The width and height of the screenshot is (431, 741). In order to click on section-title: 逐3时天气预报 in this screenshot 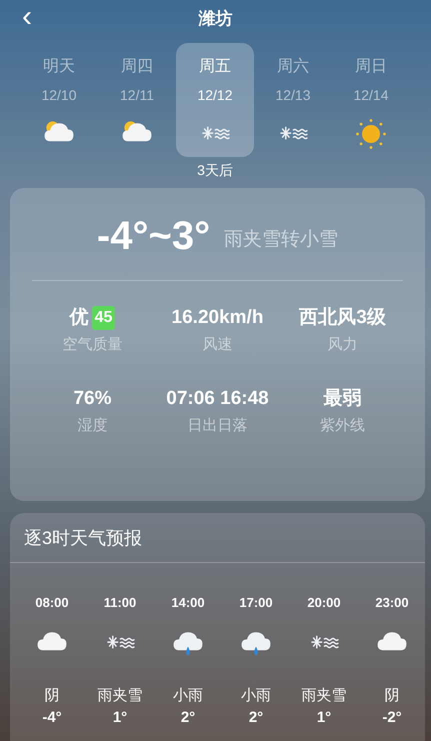, I will do `click(83, 538)`.